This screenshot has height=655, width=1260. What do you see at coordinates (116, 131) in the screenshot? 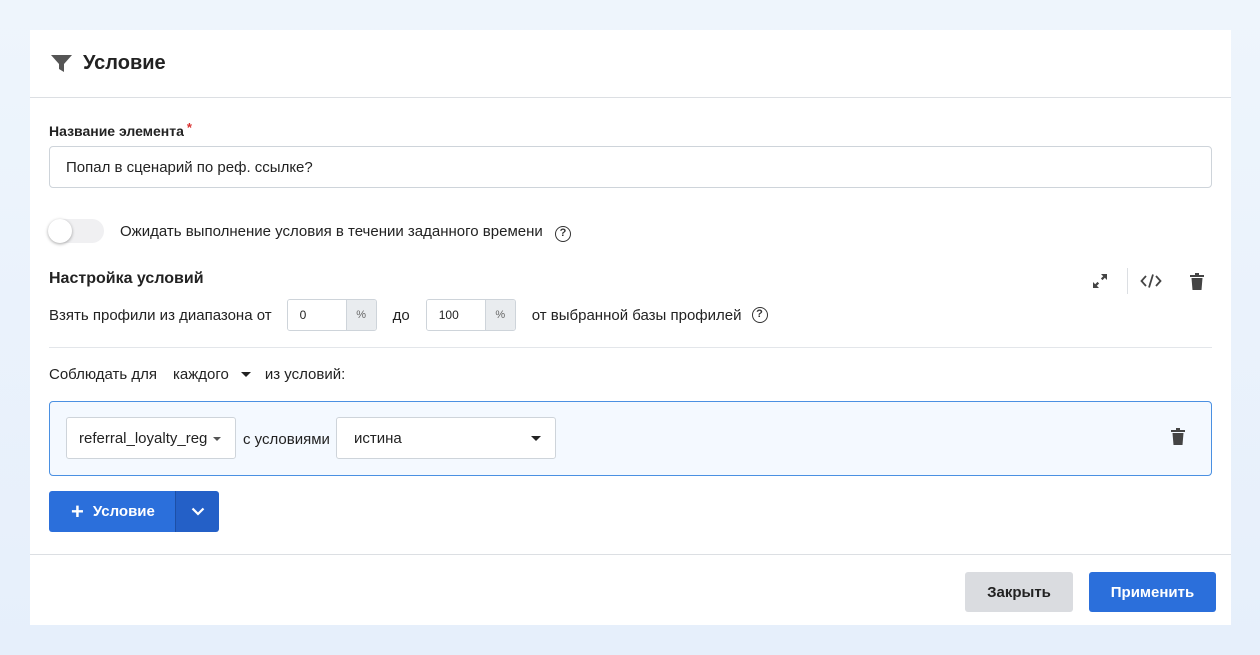
I see `element-name-label-text: Название элемента` at bounding box center [116, 131].